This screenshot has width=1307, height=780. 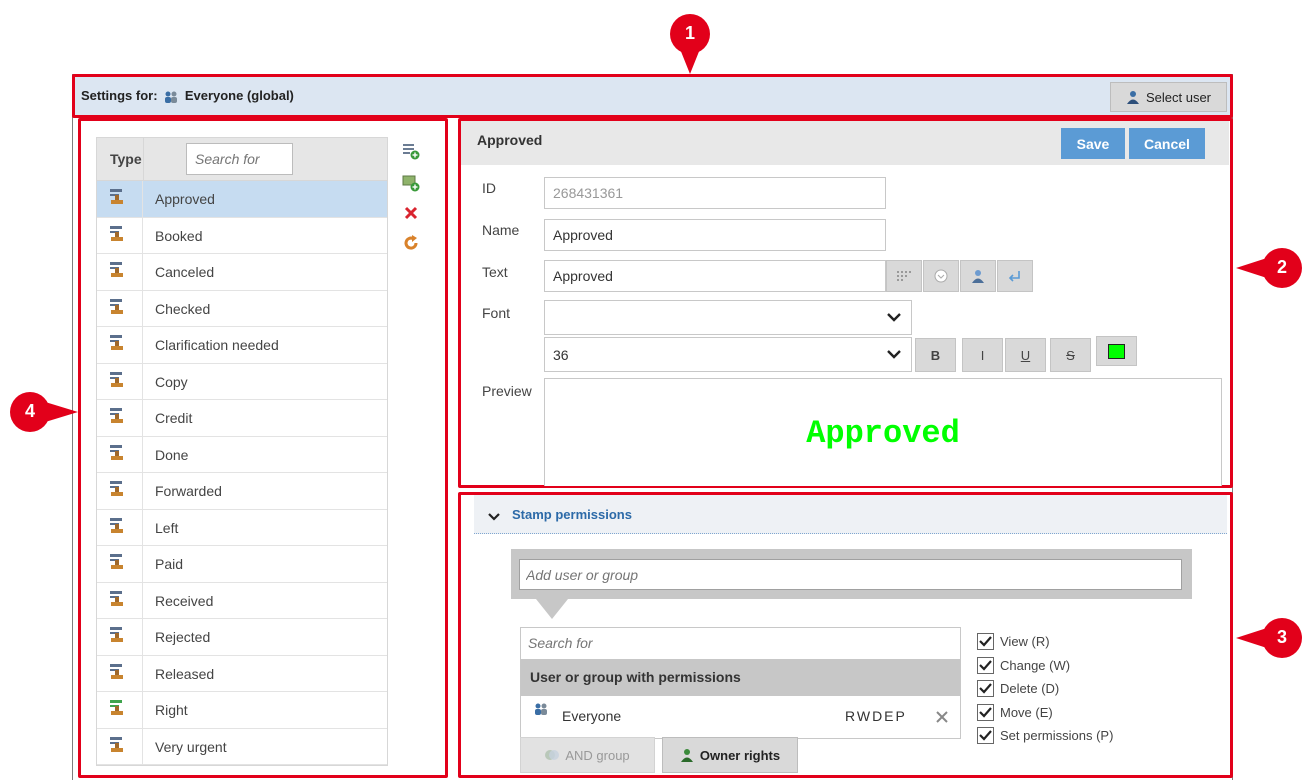 I want to click on list-item-label: Credit, so click(x=174, y=418).